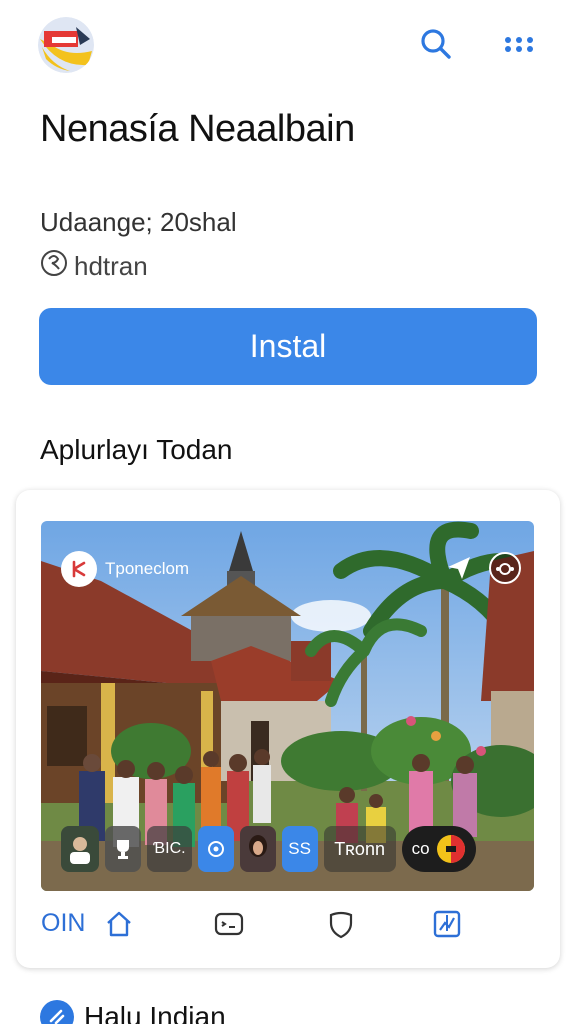 The width and height of the screenshot is (576, 1024). What do you see at coordinates (257, 849) in the screenshot?
I see `portrait-thumb` at bounding box center [257, 849].